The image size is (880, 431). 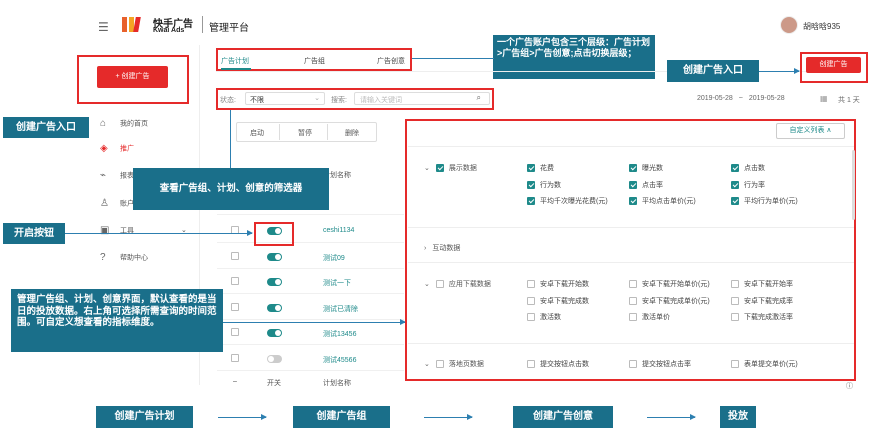 What do you see at coordinates (662, 201) in the screenshot?
I see `metric-checkbox-item: 平均点击单价(元)` at bounding box center [662, 201].